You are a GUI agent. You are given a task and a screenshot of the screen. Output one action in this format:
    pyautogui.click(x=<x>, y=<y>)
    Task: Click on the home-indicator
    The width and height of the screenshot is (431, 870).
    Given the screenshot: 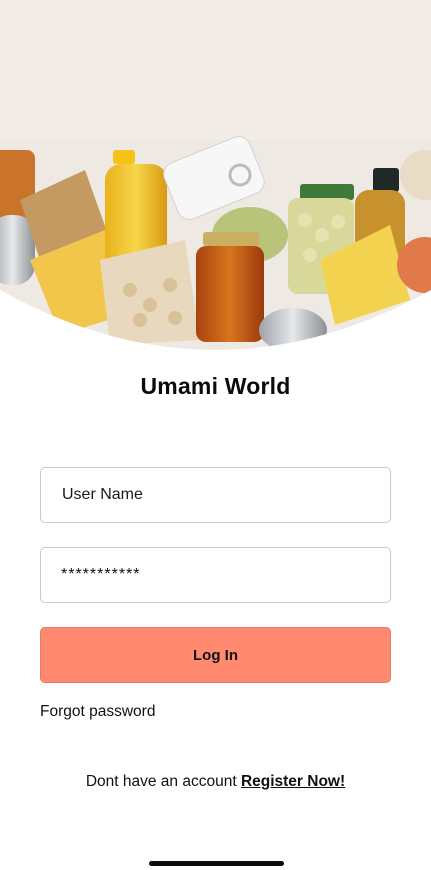 What is the action you would take?
    pyautogui.click(x=216, y=863)
    